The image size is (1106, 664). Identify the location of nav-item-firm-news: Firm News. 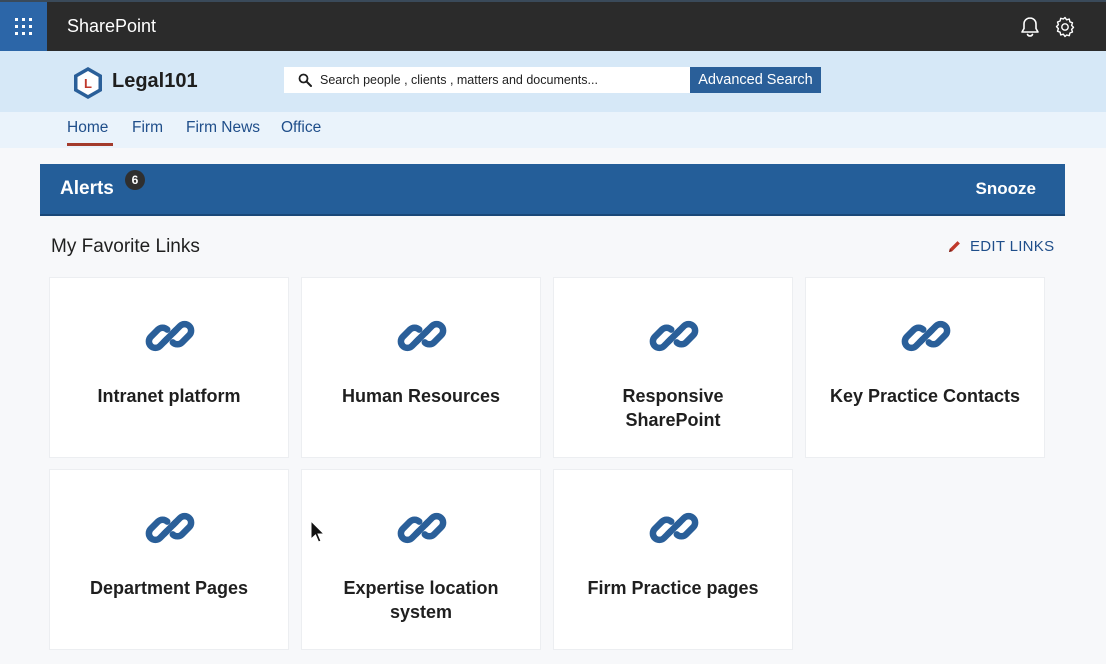
(223, 128).